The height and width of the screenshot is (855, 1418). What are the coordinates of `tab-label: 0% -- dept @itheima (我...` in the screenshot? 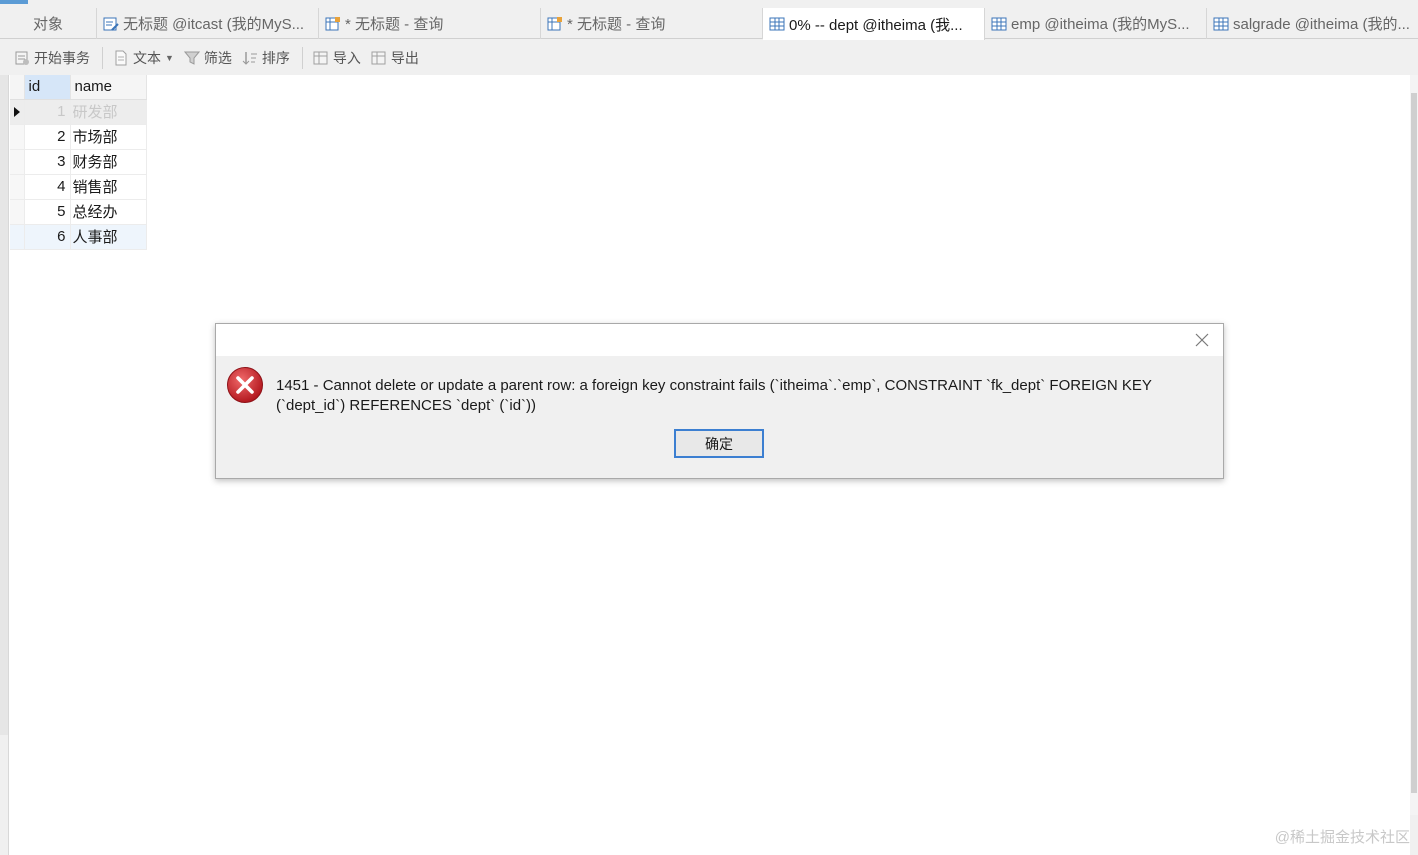 It's located at (876, 25).